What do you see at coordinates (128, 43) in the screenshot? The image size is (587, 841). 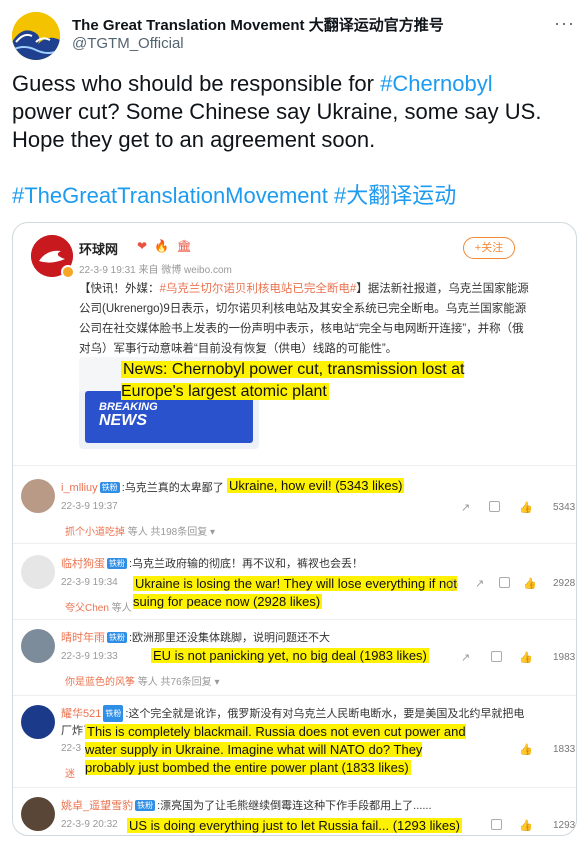 I see `author-handle: @TGTM_Official` at bounding box center [128, 43].